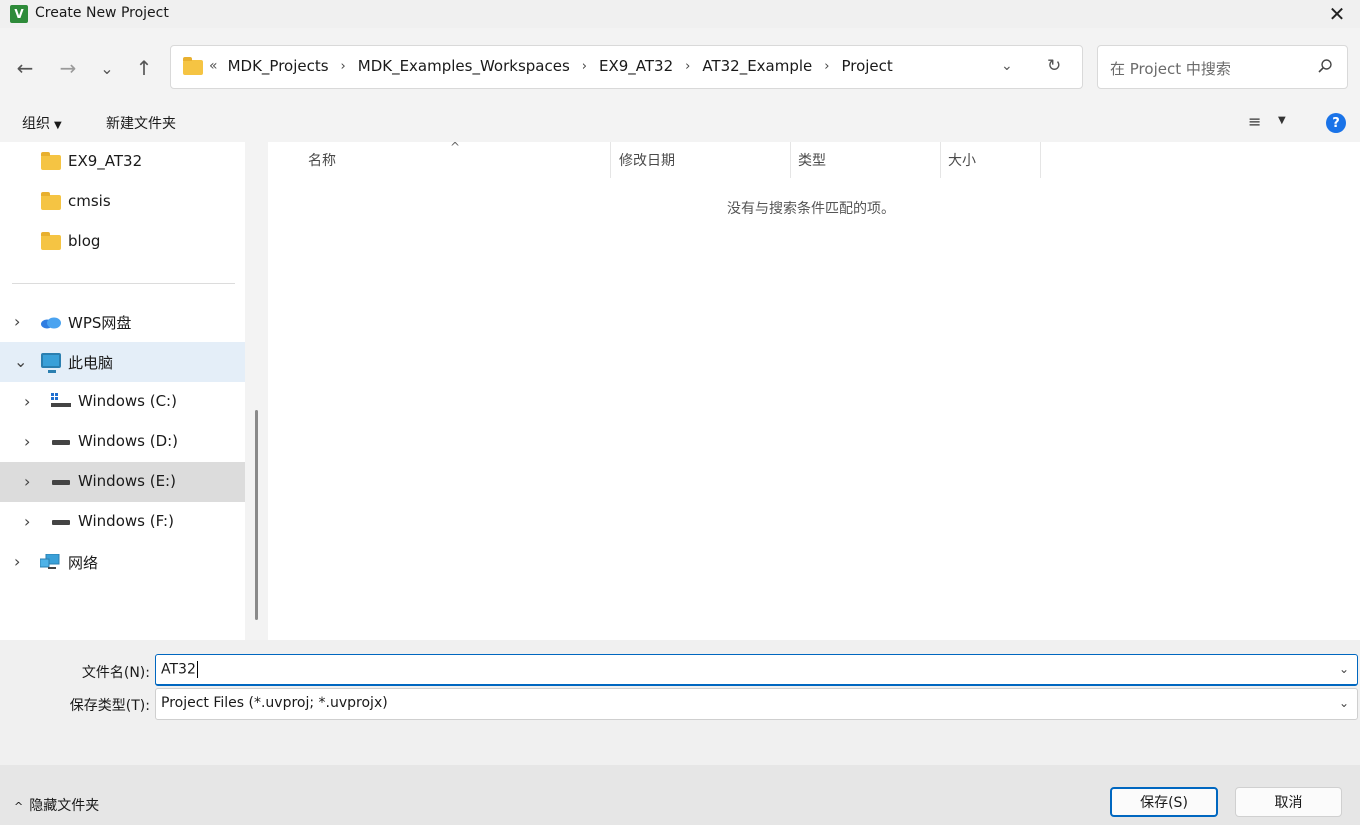  Describe the element at coordinates (680, 795) in the screenshot. I see `dialog-footer: ^ 隐藏文件夹 保存(S) 取消` at that location.